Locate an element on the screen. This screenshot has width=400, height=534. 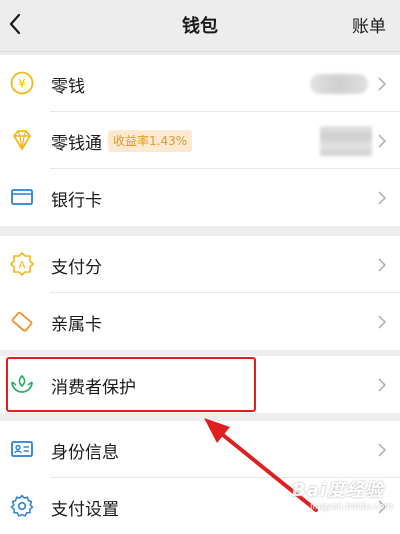
settings-gear-icon is located at coordinates (22, 505).